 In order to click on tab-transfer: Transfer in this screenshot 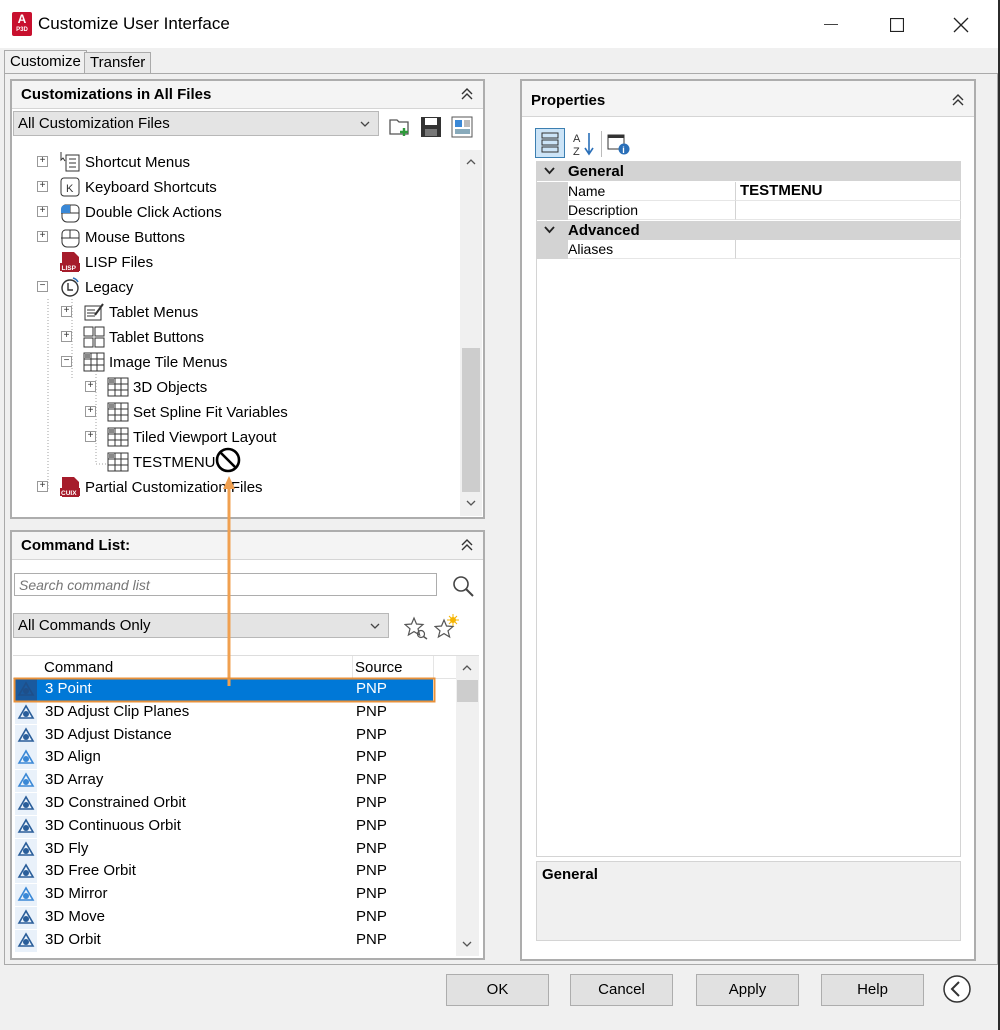, I will do `click(118, 62)`.